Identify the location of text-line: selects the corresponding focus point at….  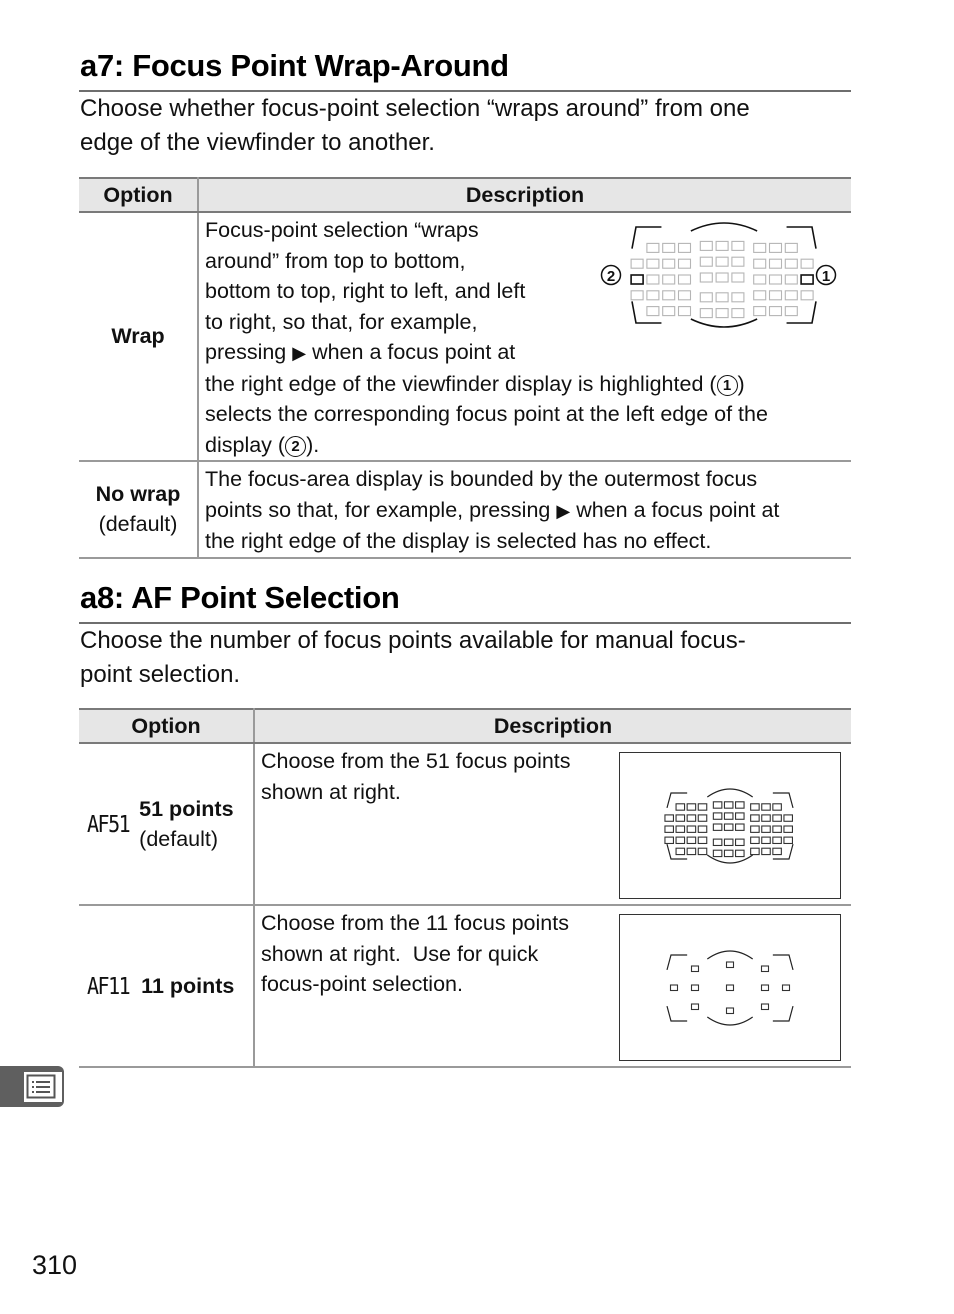
(486, 414).